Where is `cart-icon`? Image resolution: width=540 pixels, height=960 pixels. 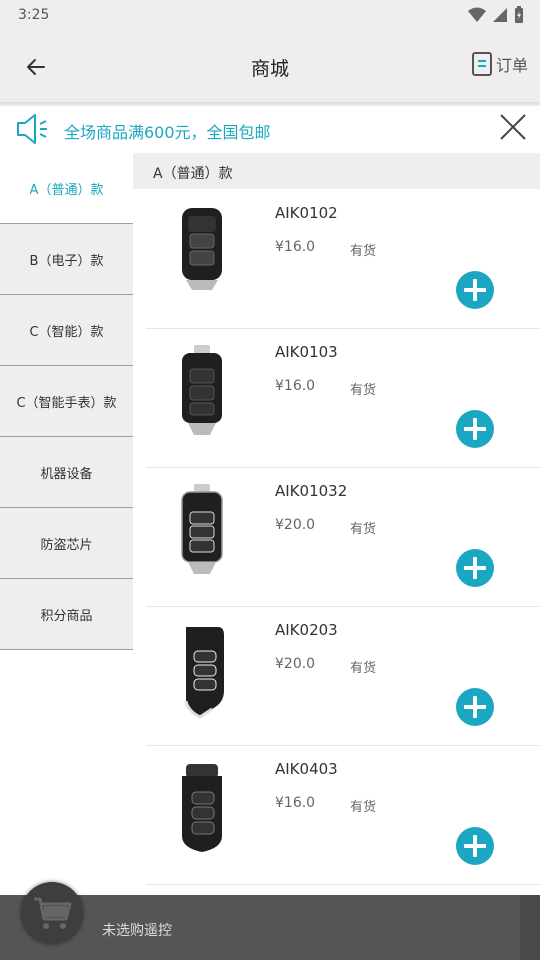
cart-icon is located at coordinates (53, 913).